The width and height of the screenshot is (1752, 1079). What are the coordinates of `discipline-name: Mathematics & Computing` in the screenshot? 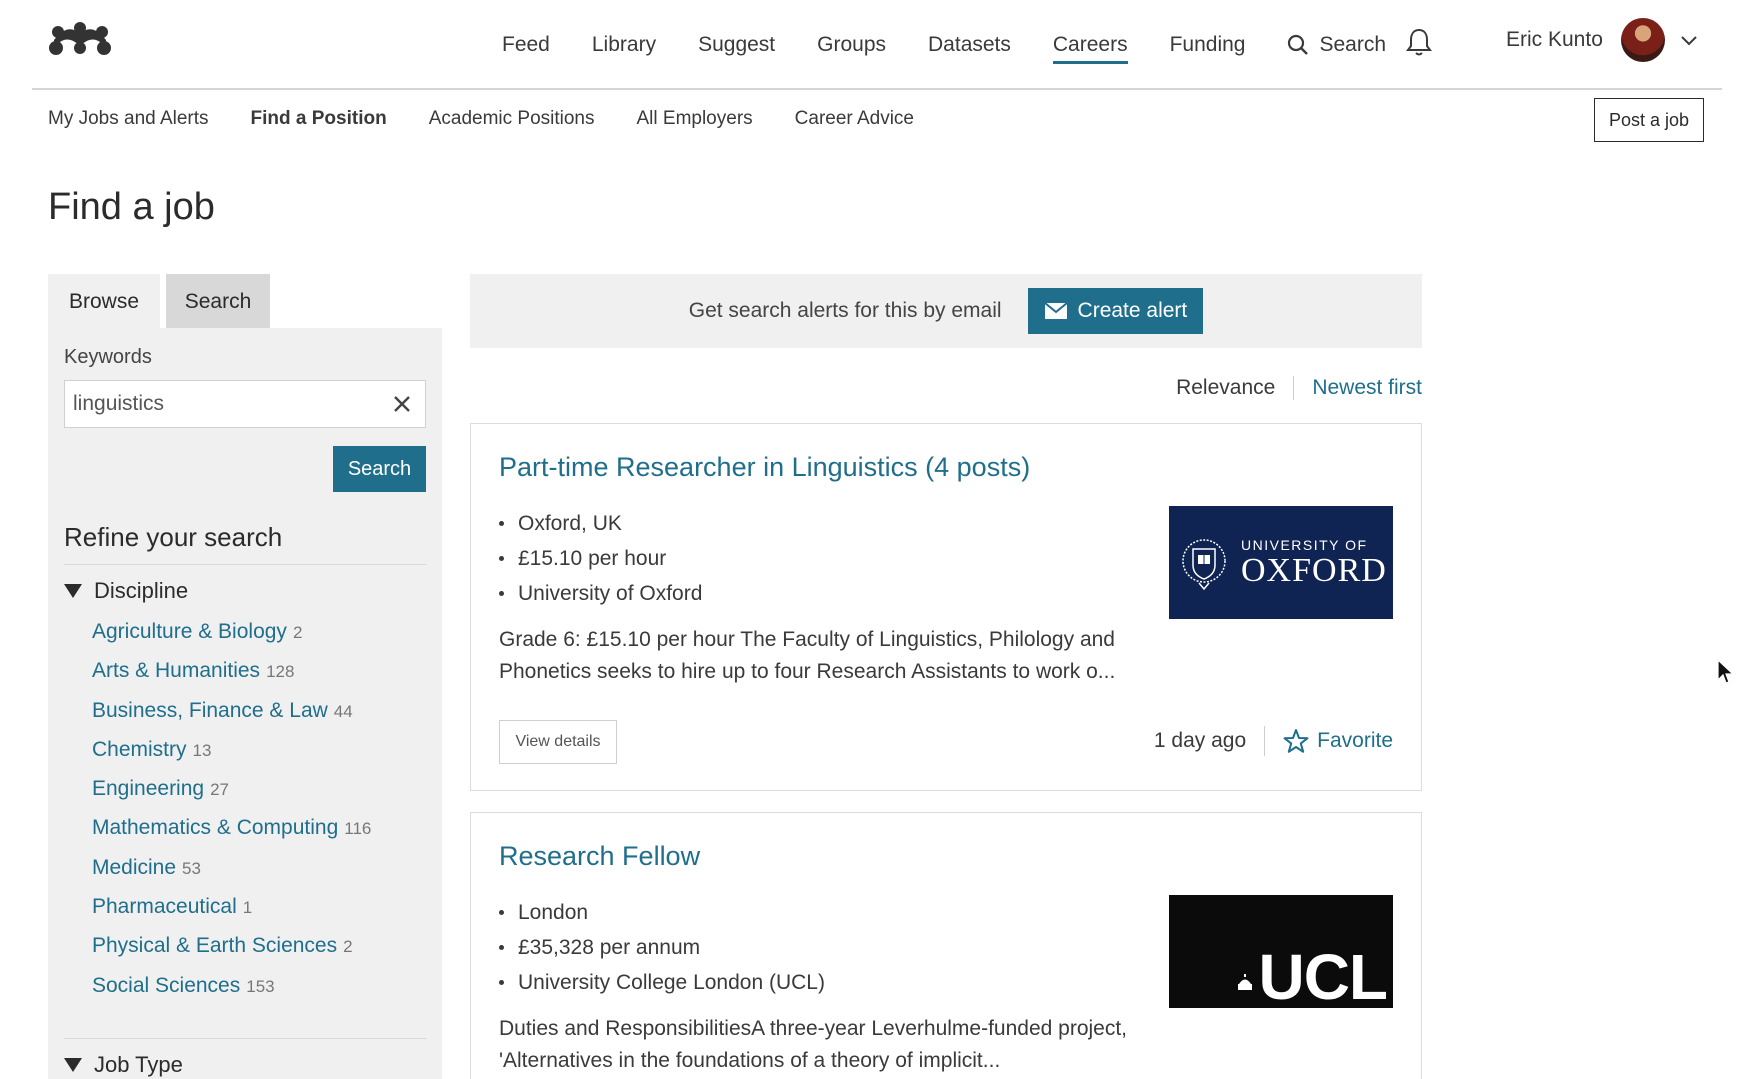 It's located at (215, 828).